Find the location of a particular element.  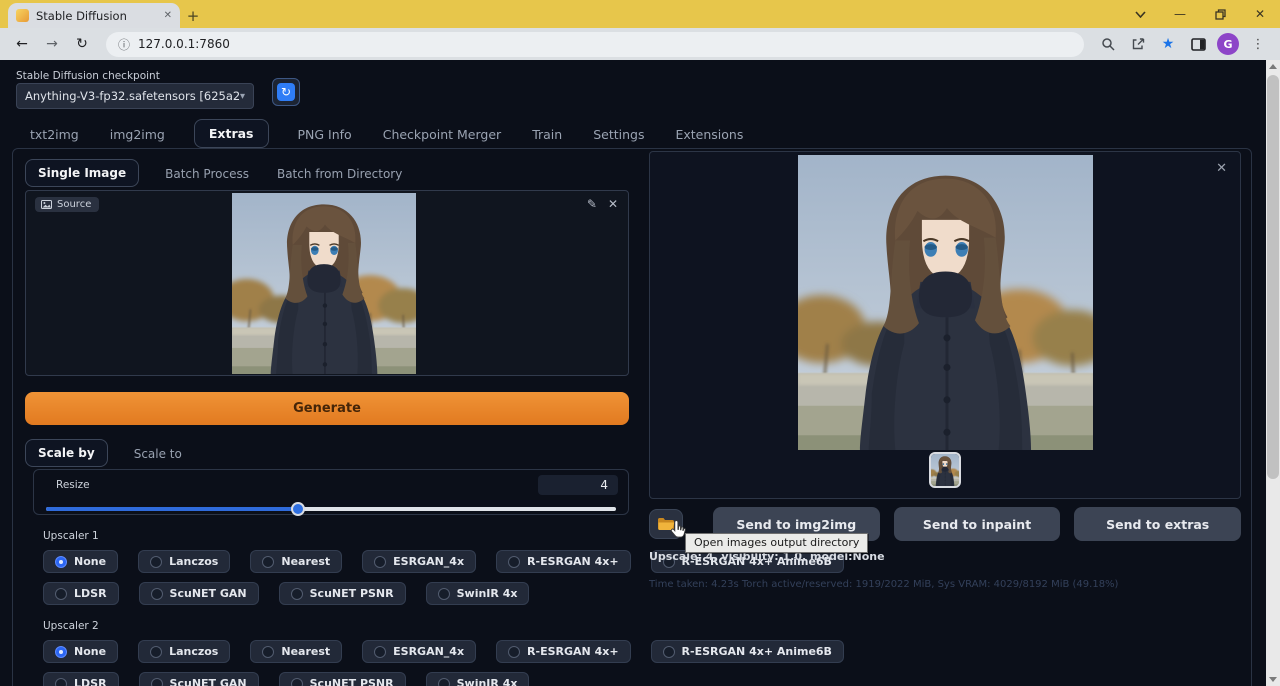

restore-icon is located at coordinates (1220, 14).